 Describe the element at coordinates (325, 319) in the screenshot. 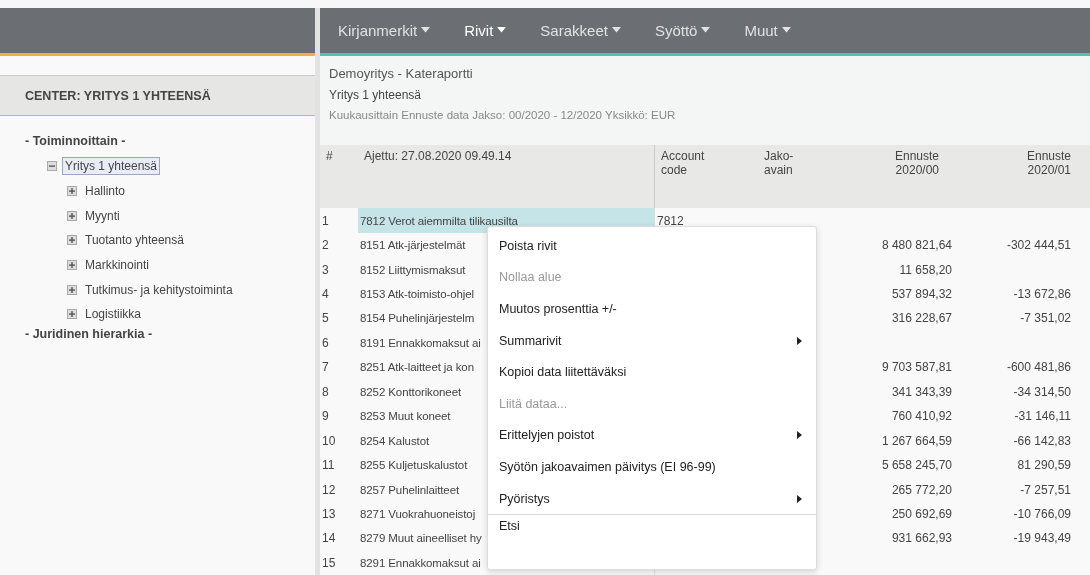

I see `row-number: 5` at that location.